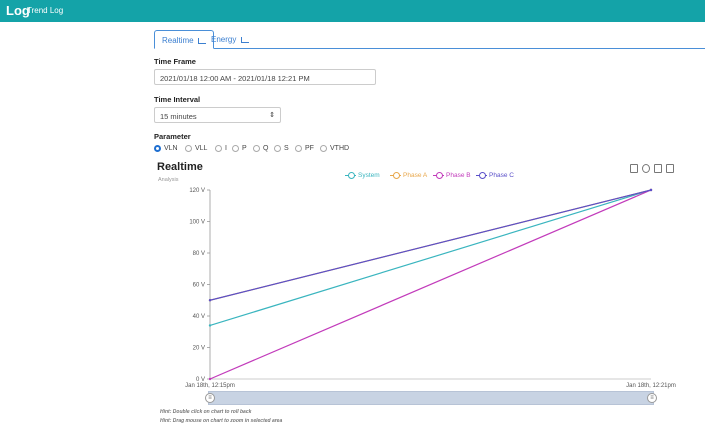 The image size is (705, 424). What do you see at coordinates (651, 386) in the screenshot?
I see `x-tick-label: Jan 18th, 12:21pm` at bounding box center [651, 386].